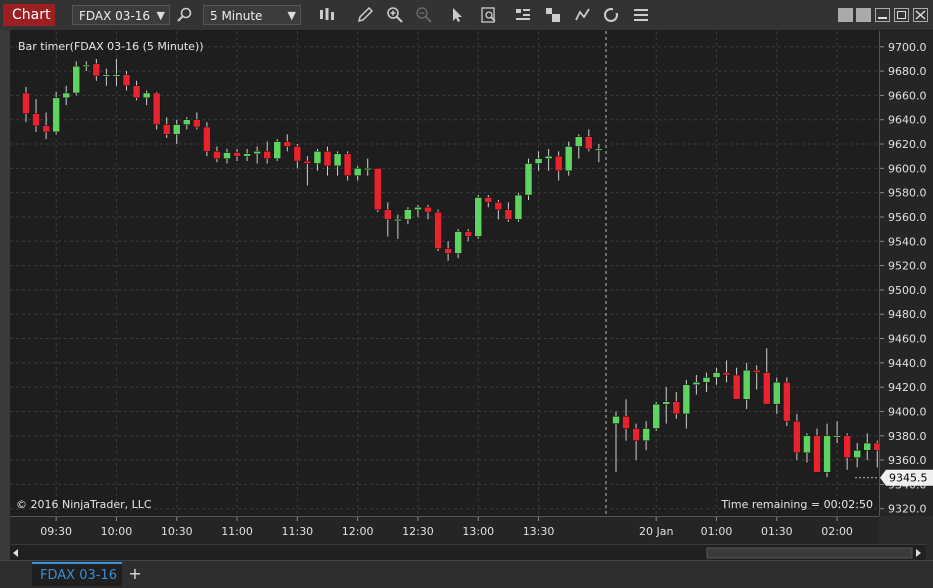 The width and height of the screenshot is (933, 588). What do you see at coordinates (583, 15) in the screenshot?
I see `chart-trader-icon` at bounding box center [583, 15].